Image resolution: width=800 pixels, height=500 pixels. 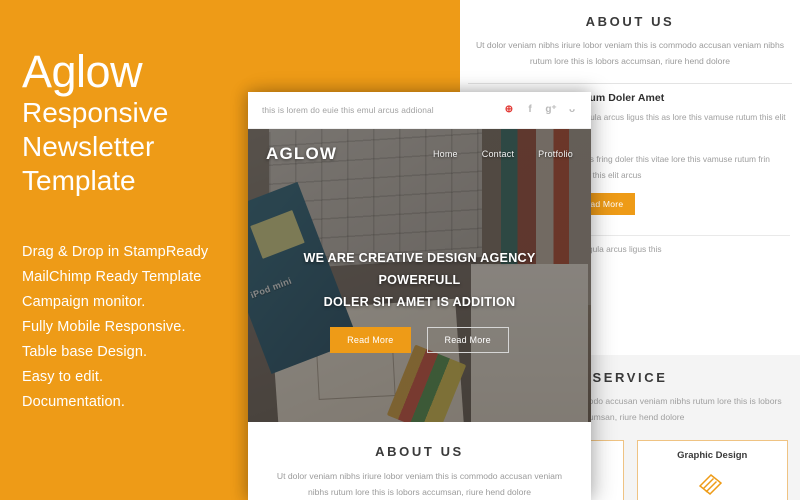 I want to click on list-item: Documentation., so click(x=73, y=401).